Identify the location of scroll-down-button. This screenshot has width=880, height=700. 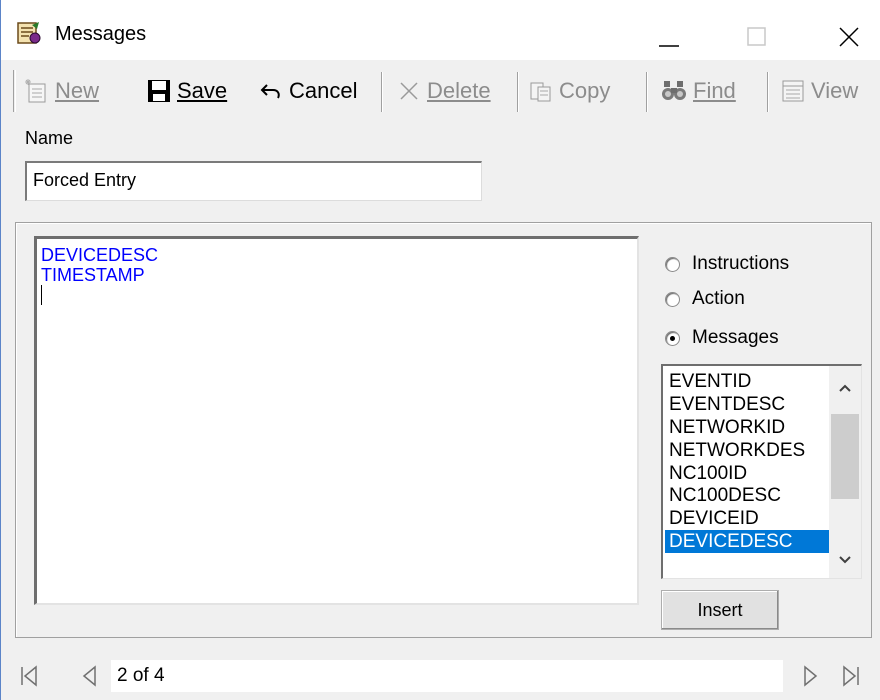
(845, 560).